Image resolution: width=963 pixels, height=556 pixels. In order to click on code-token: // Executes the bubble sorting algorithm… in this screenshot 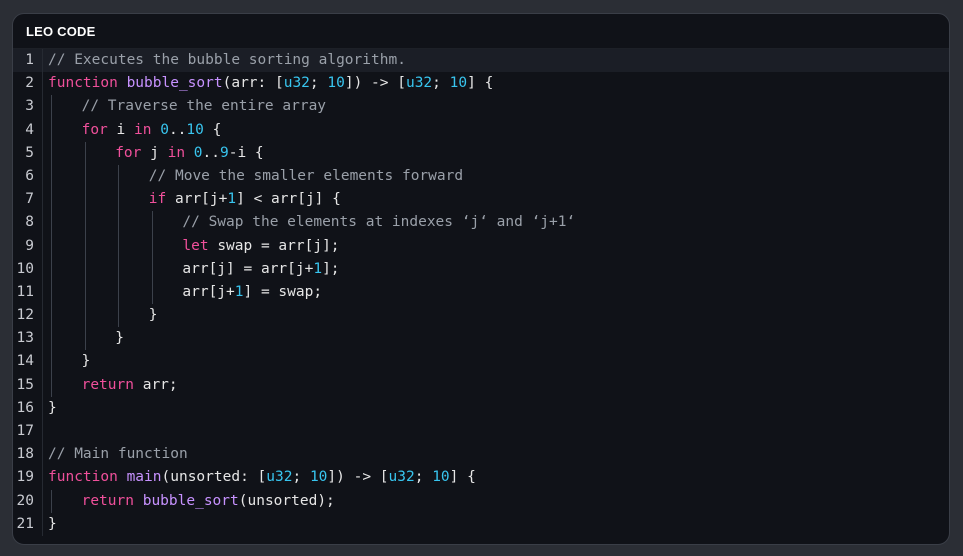, I will do `click(227, 60)`.